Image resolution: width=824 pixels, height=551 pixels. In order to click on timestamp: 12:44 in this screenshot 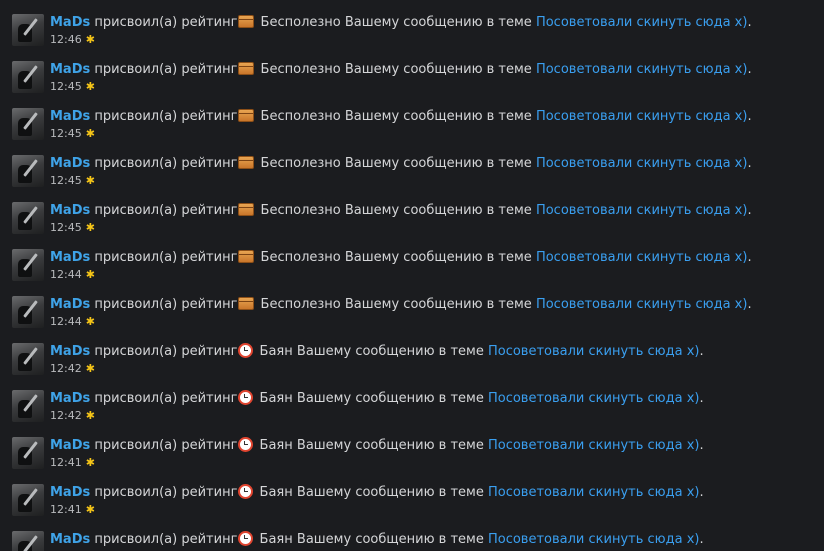, I will do `click(66, 274)`.